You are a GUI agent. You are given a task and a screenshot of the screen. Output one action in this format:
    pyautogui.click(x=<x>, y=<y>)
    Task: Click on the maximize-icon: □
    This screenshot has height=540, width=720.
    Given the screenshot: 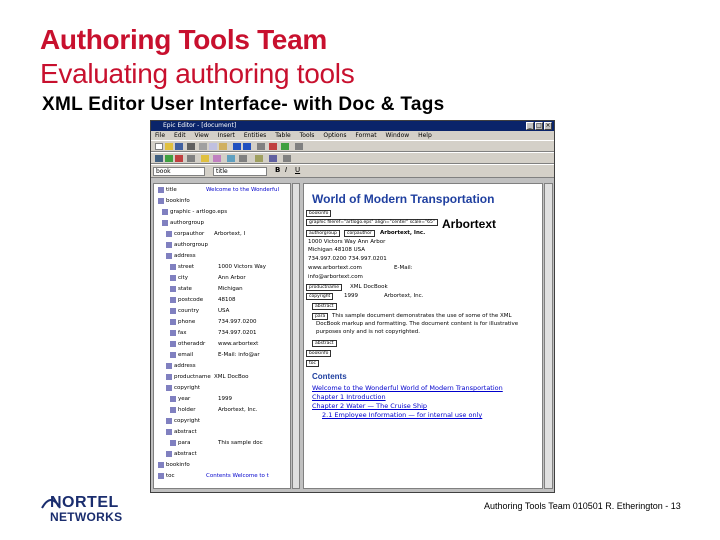 What is the action you would take?
    pyautogui.click(x=539, y=126)
    